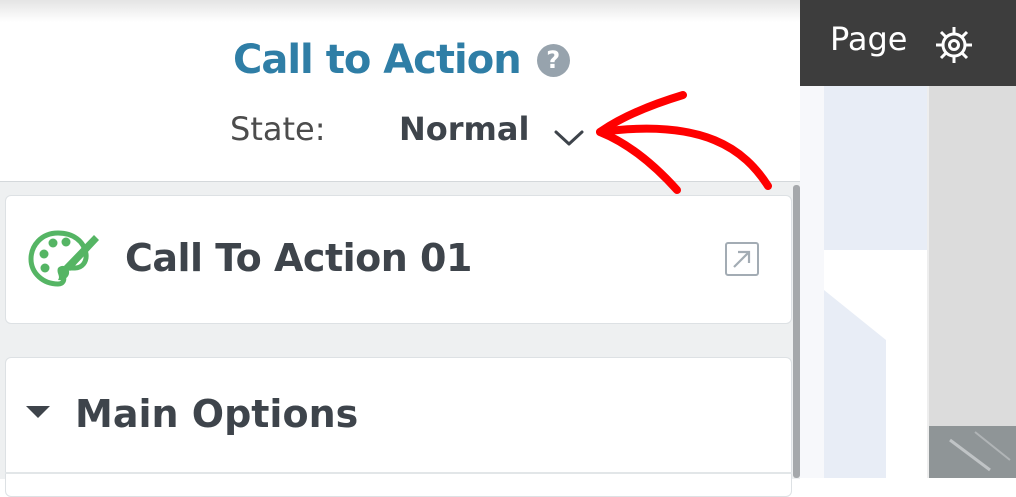  What do you see at coordinates (298, 258) in the screenshot?
I see `widget-name: Call To Action 01` at bounding box center [298, 258].